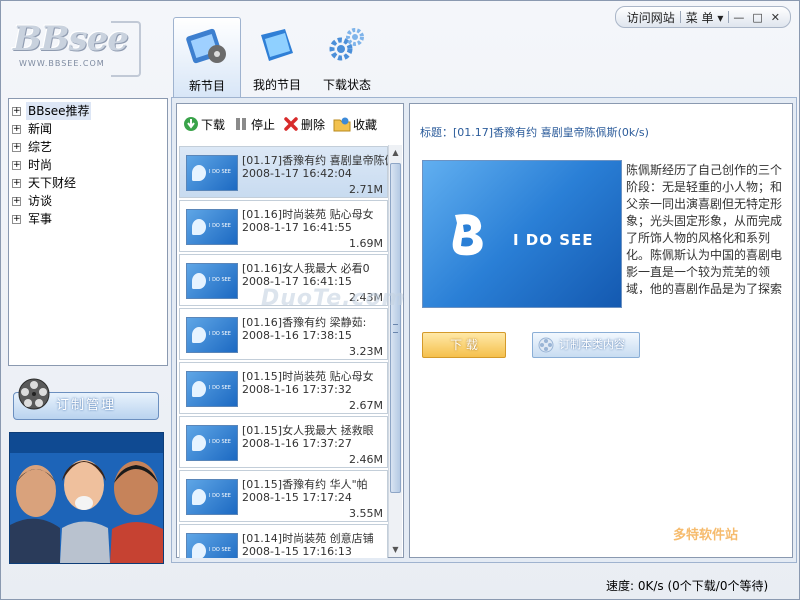 Image resolution: width=800 pixels, height=600 pixels. I want to click on list-toolbar: 下载 停止 删除 收藏, so click(290, 124).